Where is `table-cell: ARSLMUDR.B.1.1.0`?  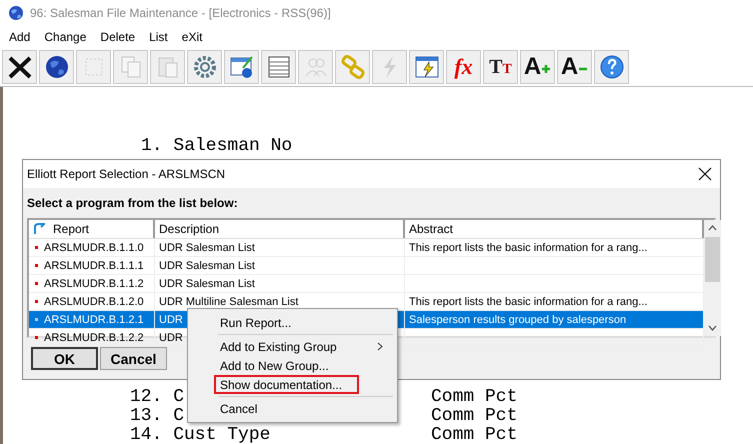
table-cell: ARSLMUDR.B.1.1.0 is located at coordinates (94, 248).